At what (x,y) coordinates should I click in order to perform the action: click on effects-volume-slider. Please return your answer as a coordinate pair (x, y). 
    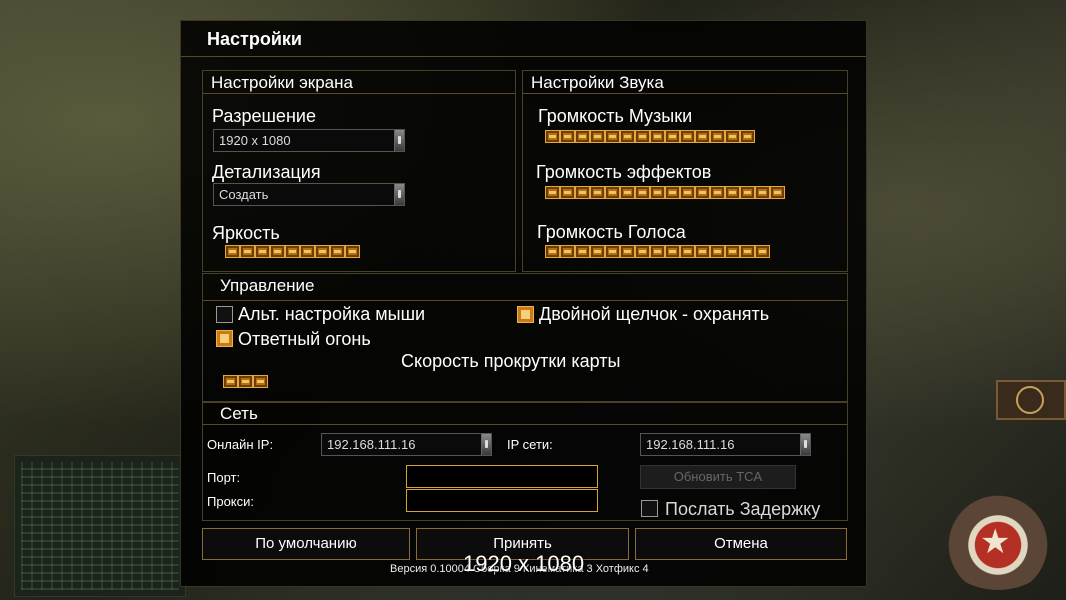
    Looking at the image, I should click on (665, 192).